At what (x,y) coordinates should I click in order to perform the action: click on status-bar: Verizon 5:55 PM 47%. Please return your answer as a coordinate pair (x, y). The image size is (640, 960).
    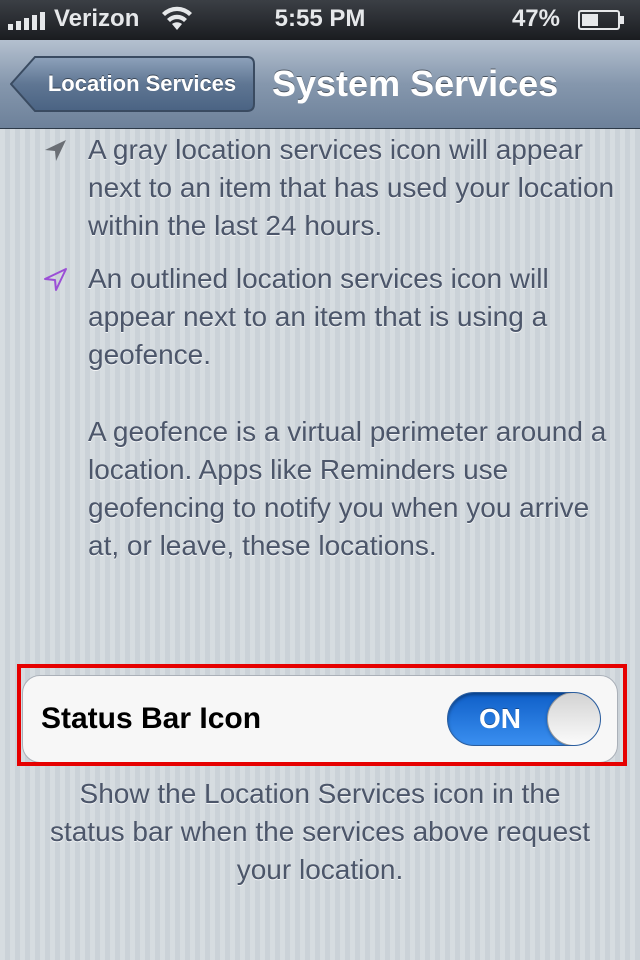
    Looking at the image, I should click on (320, 20).